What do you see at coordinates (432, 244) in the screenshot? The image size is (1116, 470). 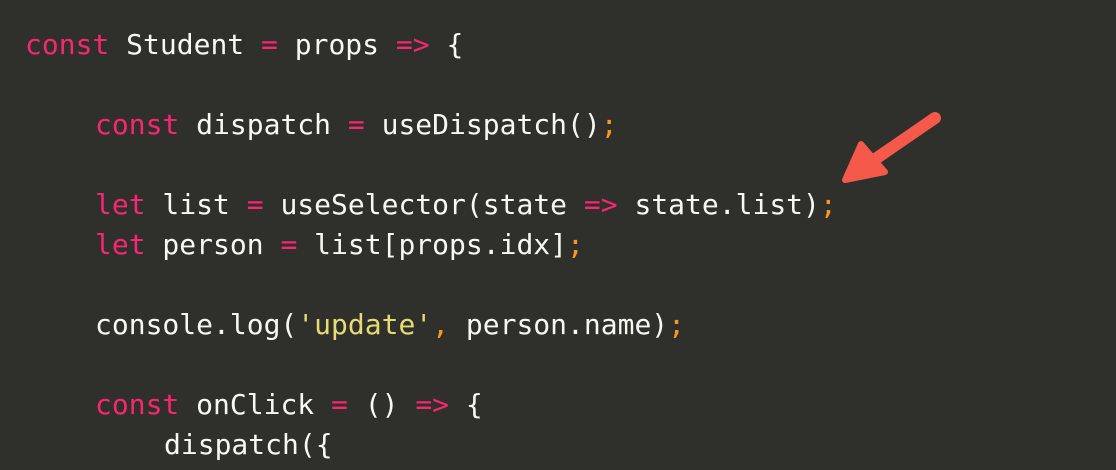 I see `expression: list[props.idx]` at bounding box center [432, 244].